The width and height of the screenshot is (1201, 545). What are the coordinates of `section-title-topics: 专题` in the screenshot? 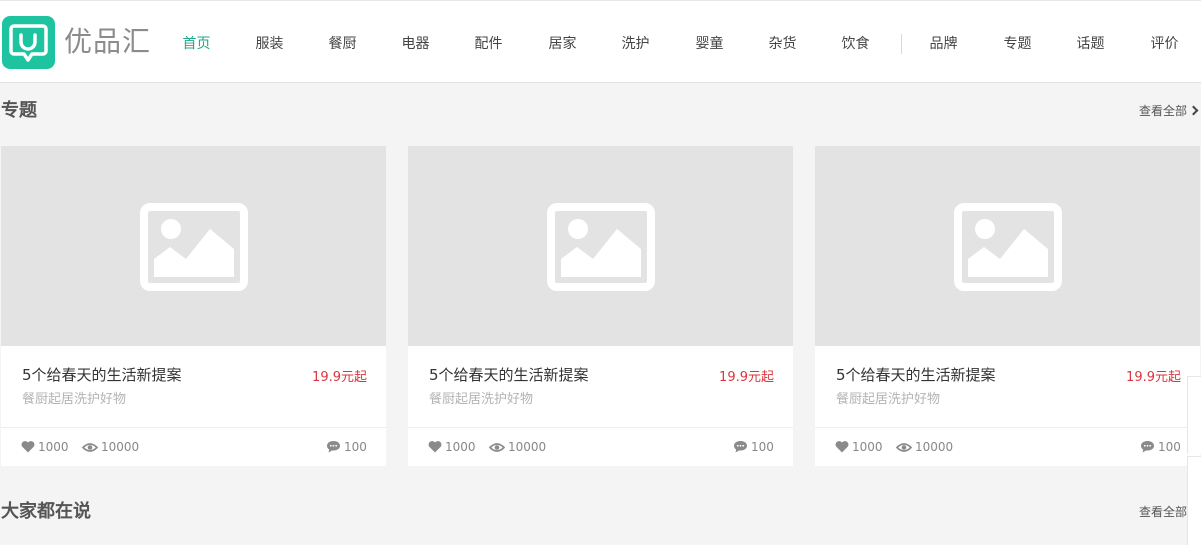 It's located at (19, 110).